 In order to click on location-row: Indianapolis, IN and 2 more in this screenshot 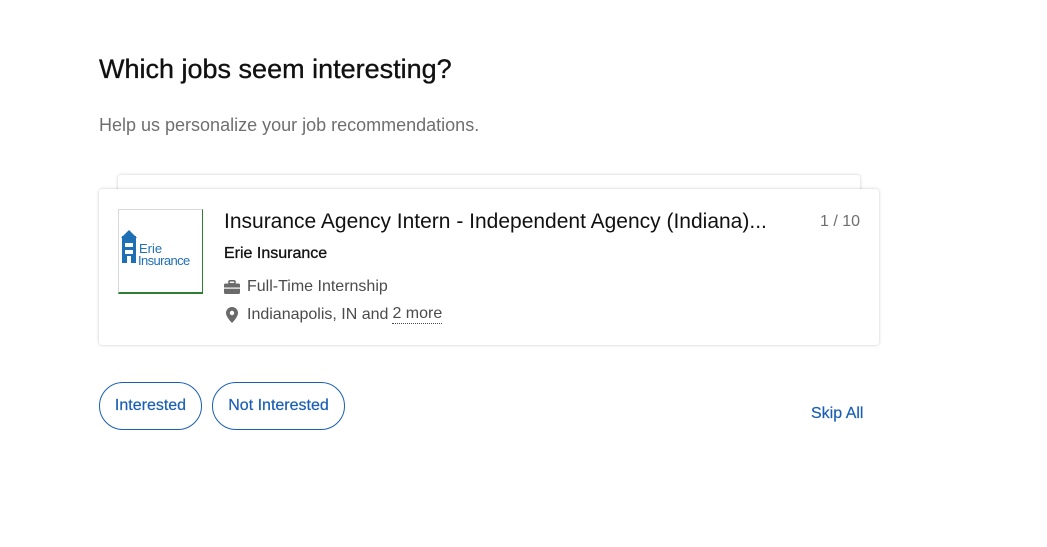, I will do `click(333, 314)`.